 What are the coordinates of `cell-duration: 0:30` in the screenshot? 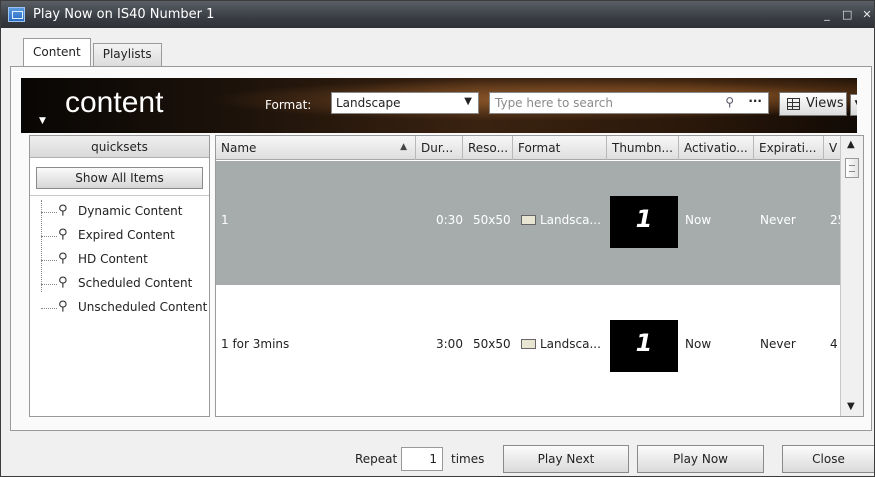 It's located at (449, 220).